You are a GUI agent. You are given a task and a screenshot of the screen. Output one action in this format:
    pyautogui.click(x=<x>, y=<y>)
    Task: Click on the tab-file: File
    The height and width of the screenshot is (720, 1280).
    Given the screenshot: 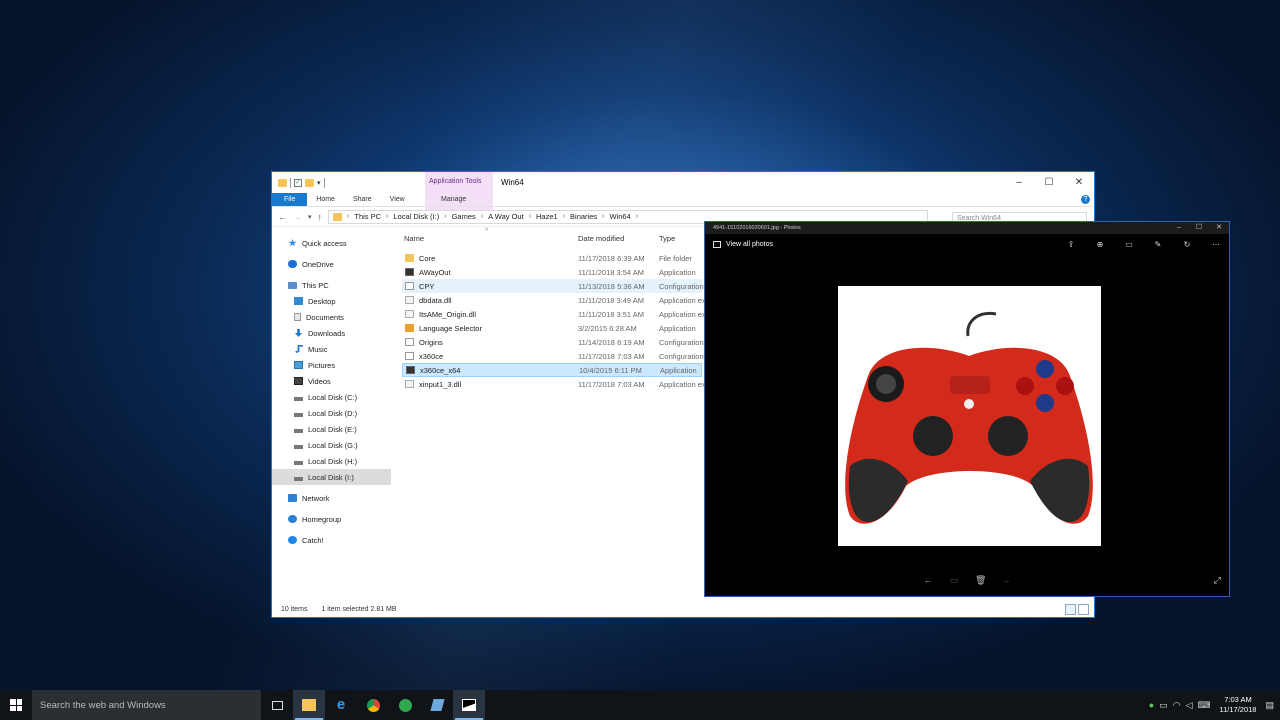 What is the action you would take?
    pyautogui.click(x=290, y=199)
    